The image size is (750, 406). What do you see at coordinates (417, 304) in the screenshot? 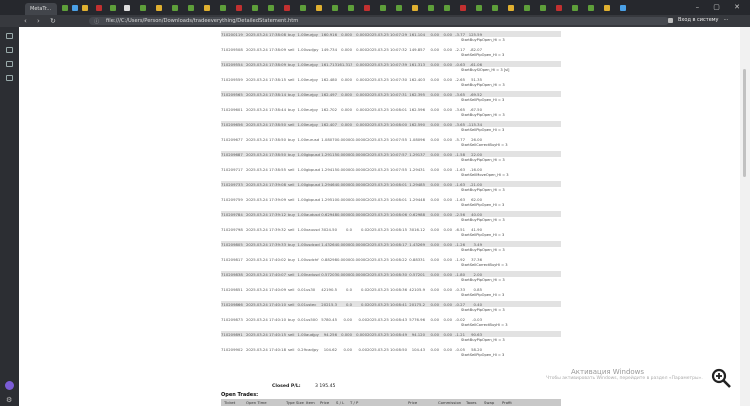
I see `trade-cell-close-price: 20175.2` at bounding box center [417, 304].